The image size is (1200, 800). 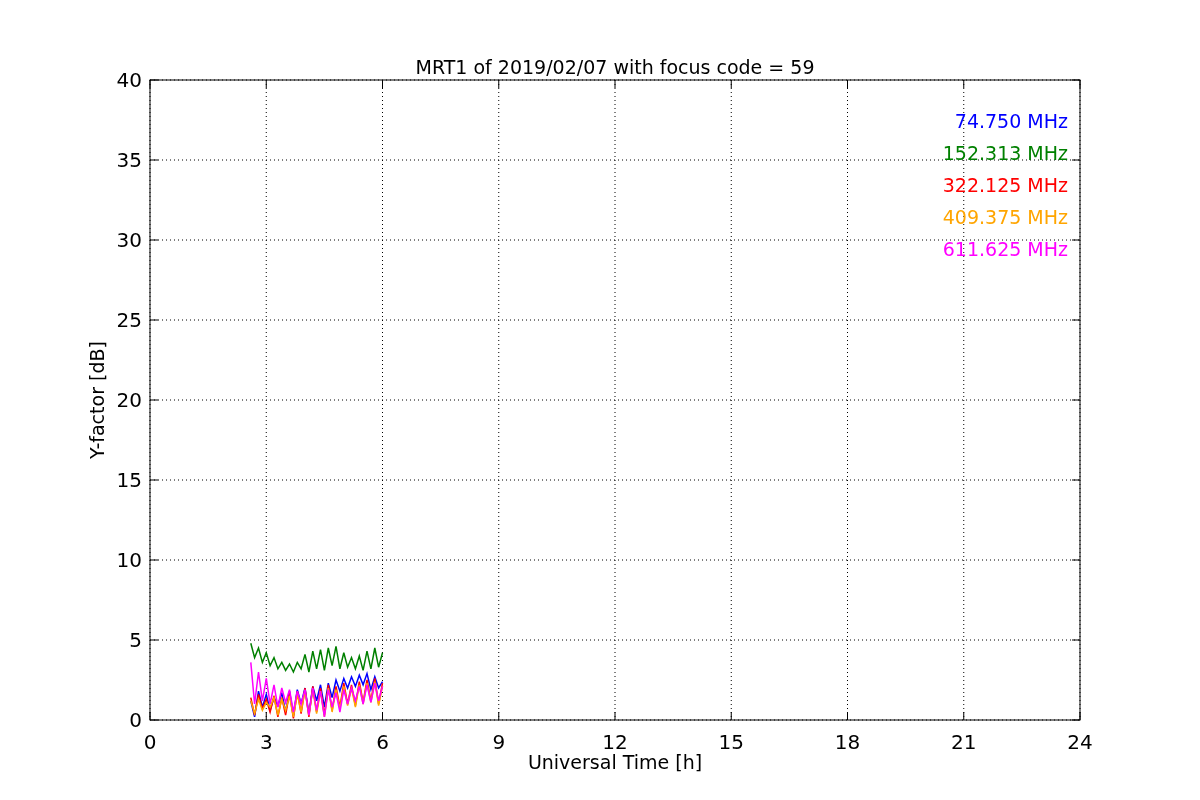 I want to click on legend-label: 322.125 MHz, so click(x=1005, y=185).